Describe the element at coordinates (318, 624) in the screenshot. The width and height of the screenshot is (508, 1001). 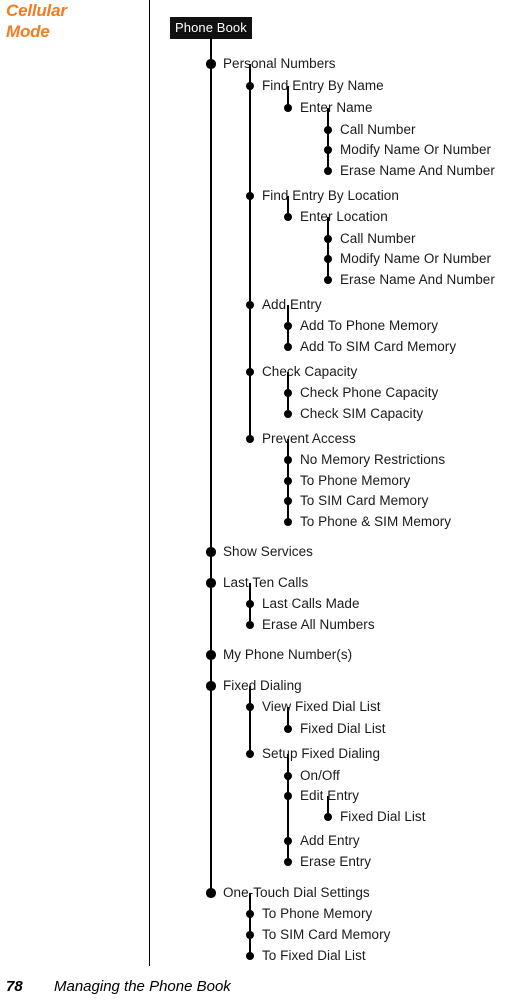
I see `tree-node-label: Erase All Numbers` at that location.